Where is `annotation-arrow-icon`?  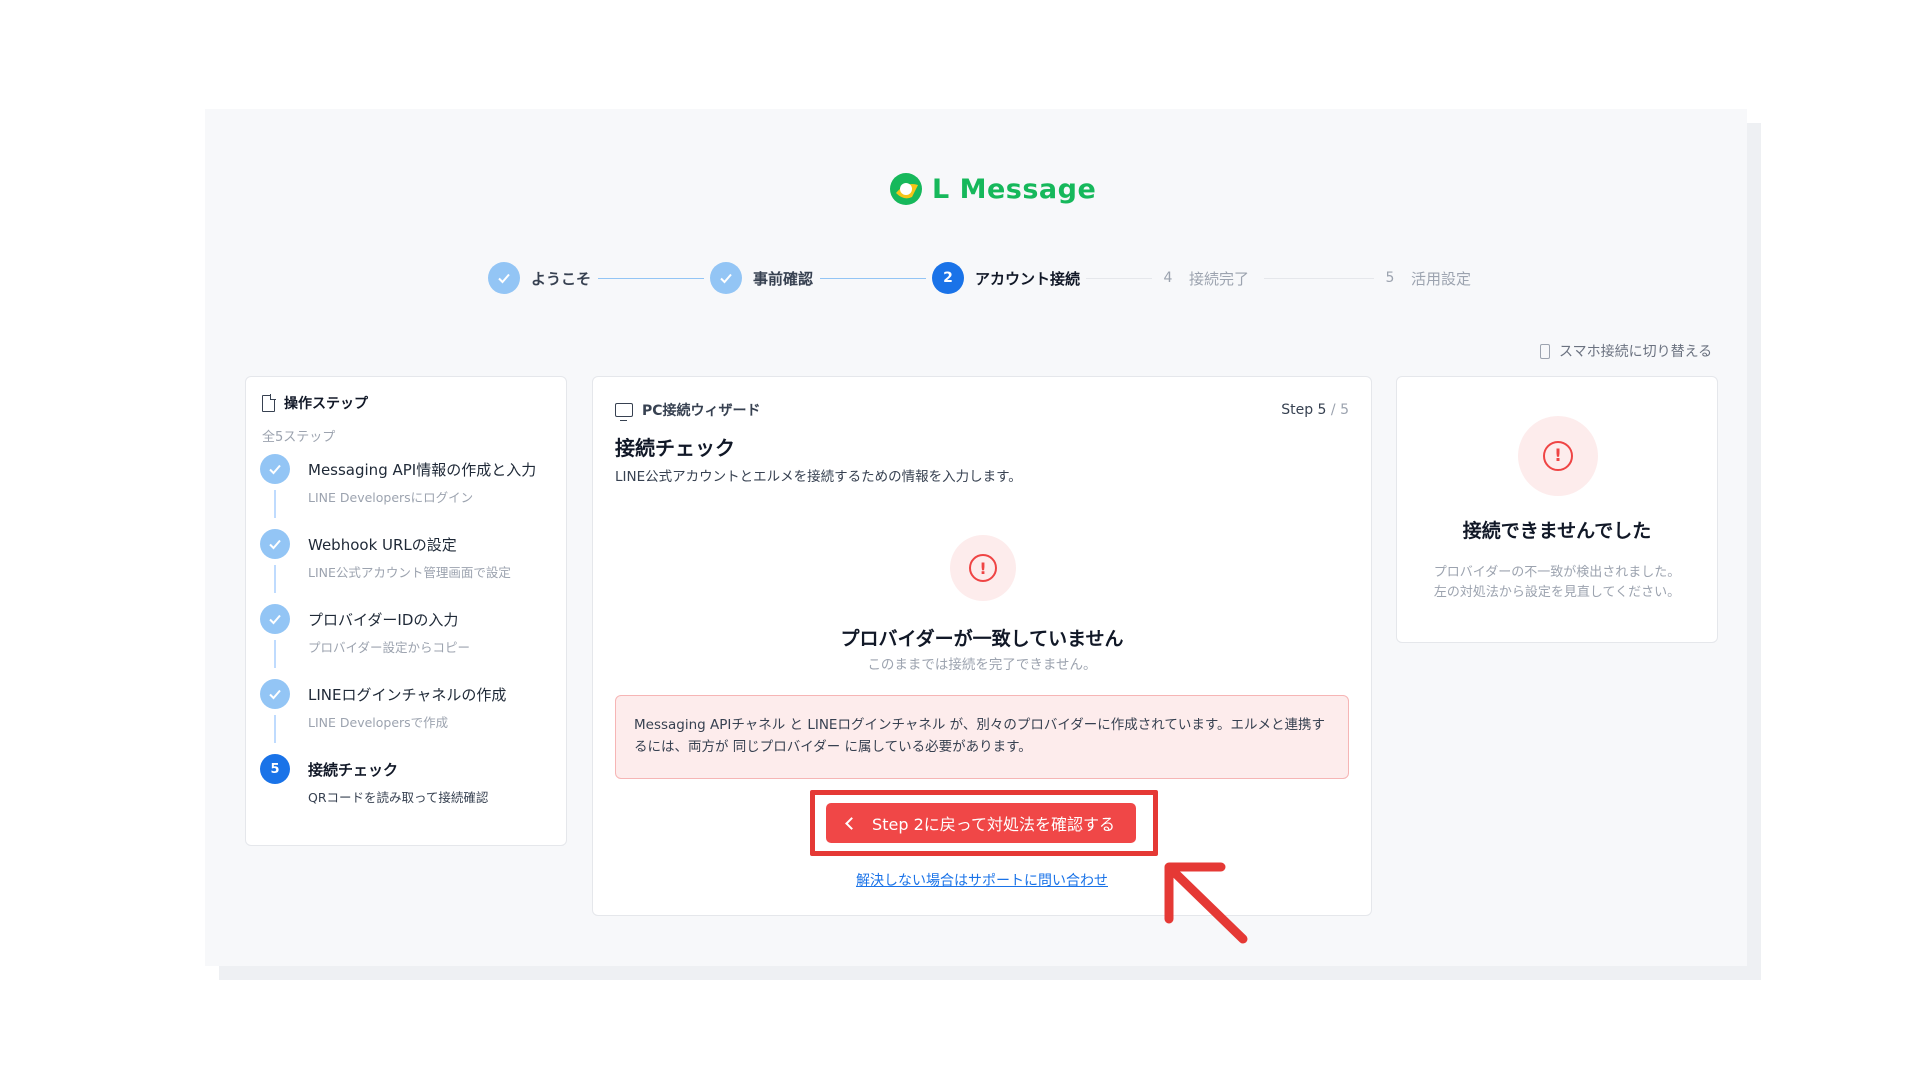
annotation-arrow-icon is located at coordinates (1206, 903).